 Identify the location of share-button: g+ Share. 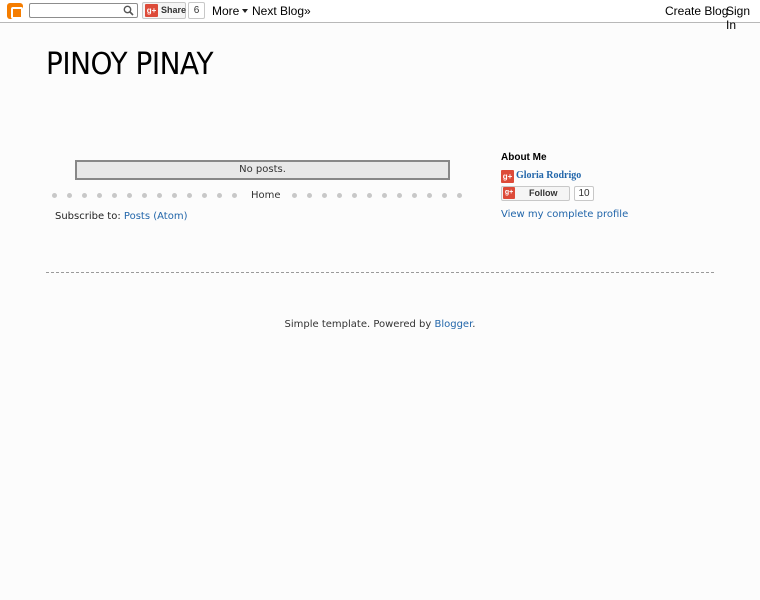
(164, 10).